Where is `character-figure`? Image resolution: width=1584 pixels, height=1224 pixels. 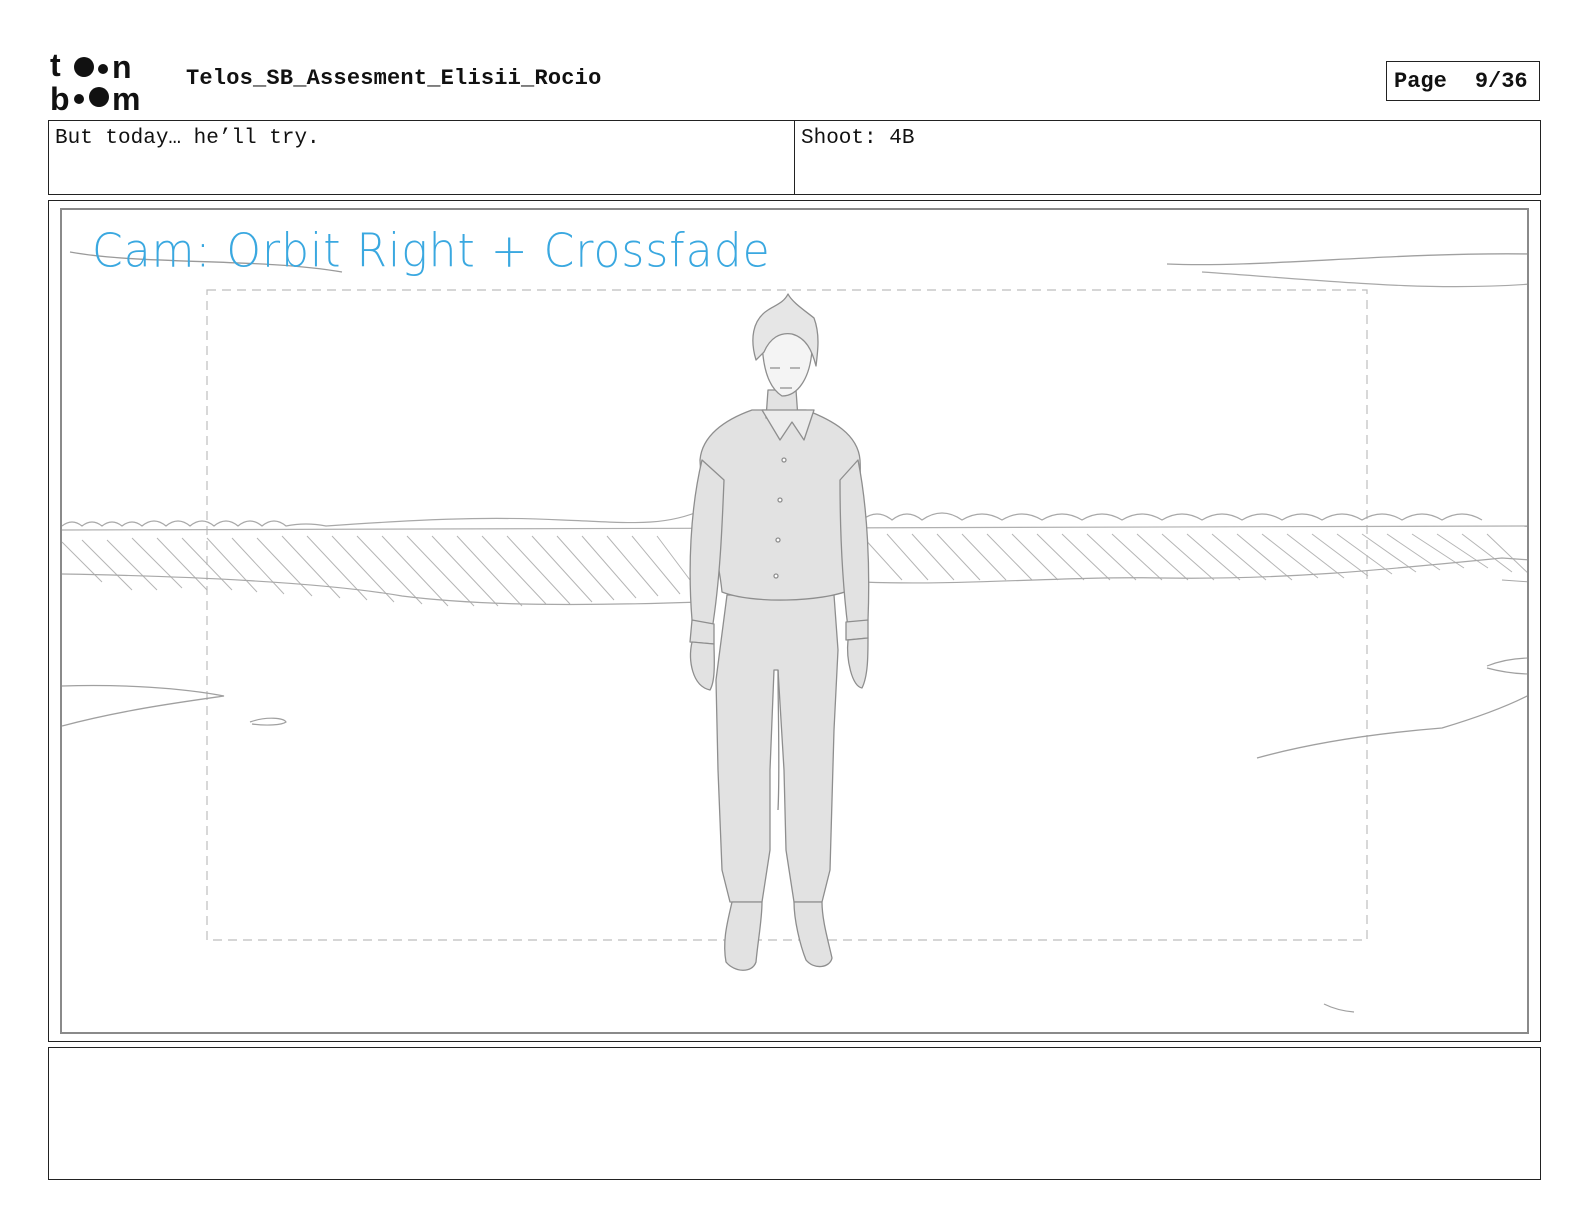 character-figure is located at coordinates (779, 632).